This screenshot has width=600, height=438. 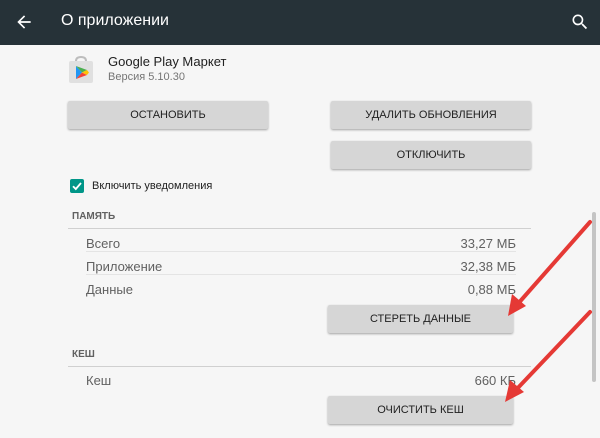 I want to click on scrollbar, so click(x=594, y=297).